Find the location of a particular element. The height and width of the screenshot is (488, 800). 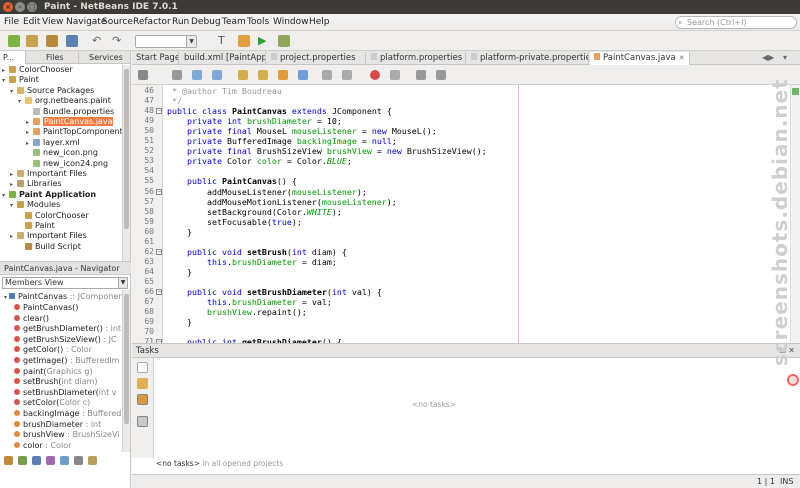

toggle-highlight-icon is located at coordinates (283, 75).